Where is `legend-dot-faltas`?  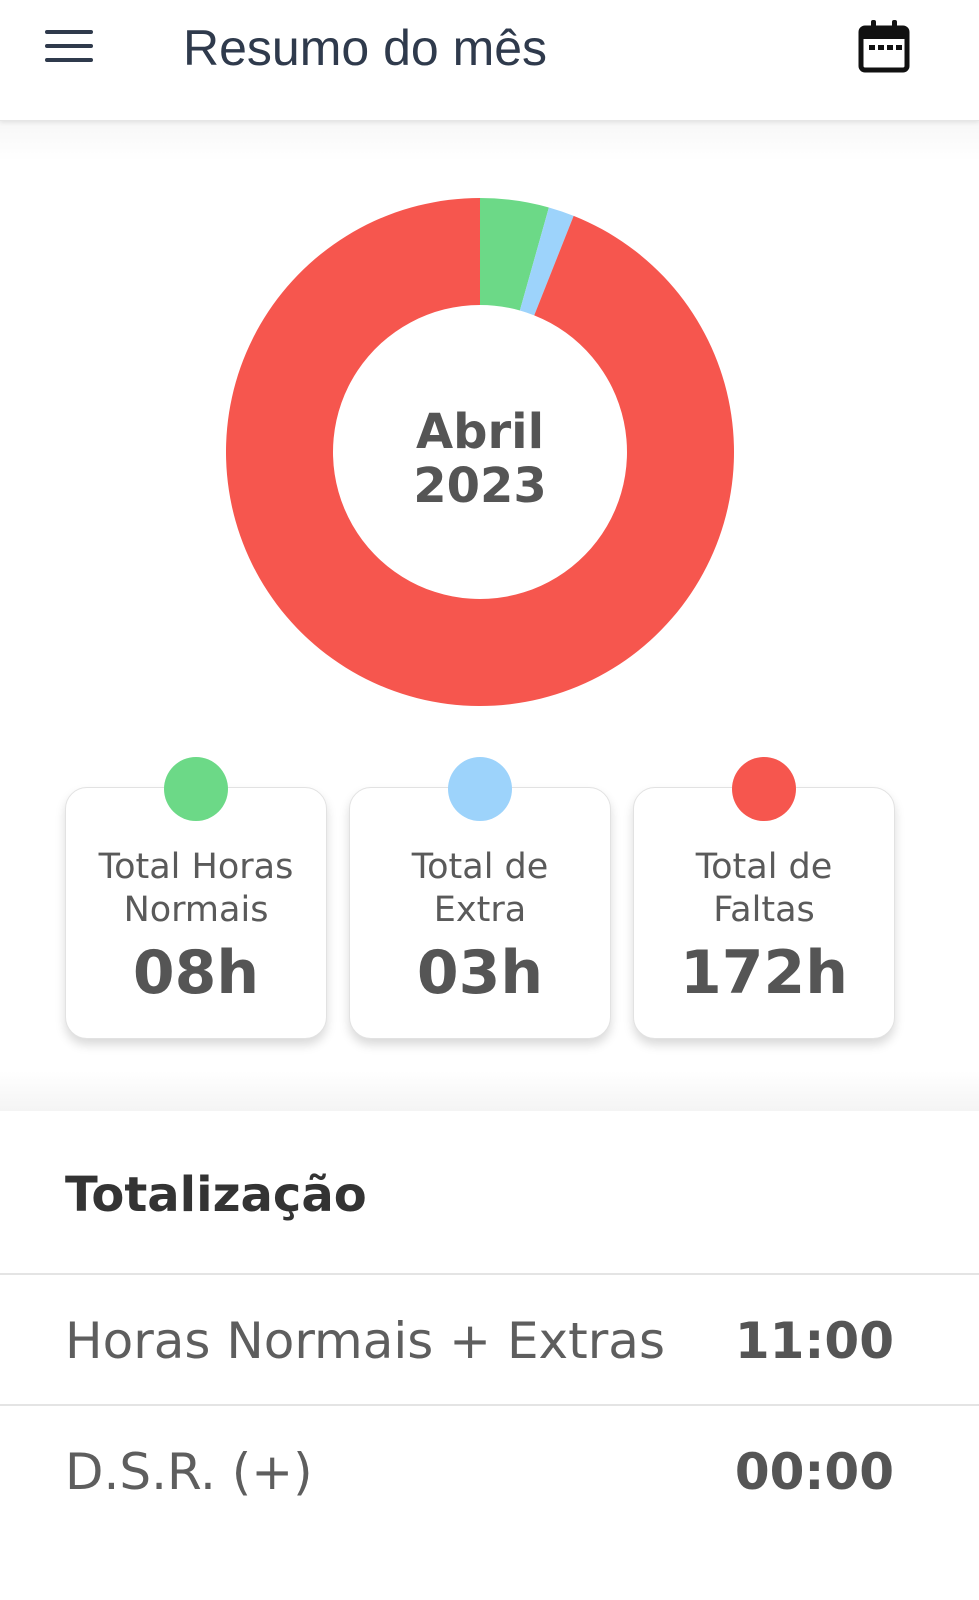 legend-dot-faltas is located at coordinates (764, 789).